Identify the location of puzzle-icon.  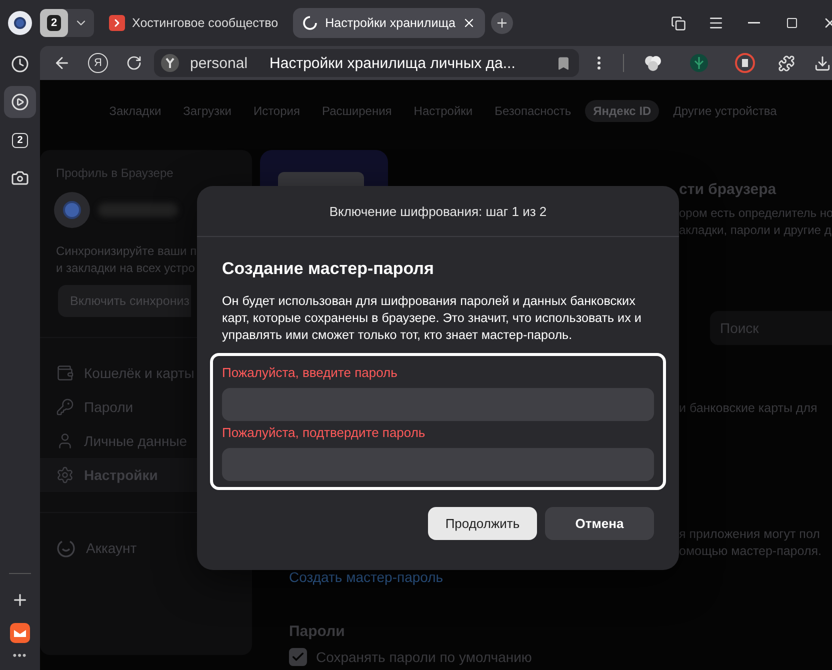
(786, 63).